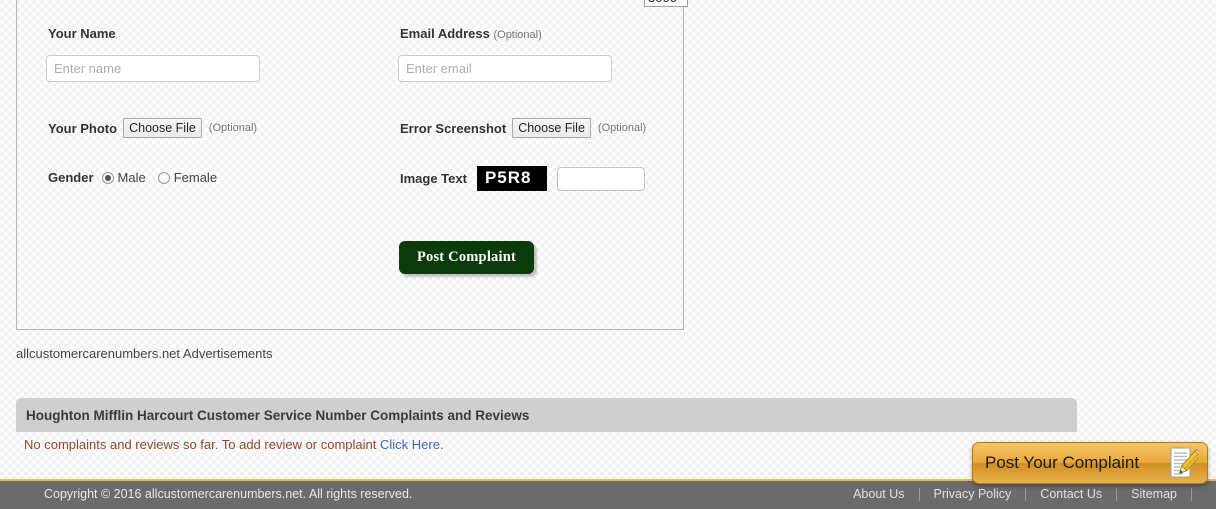 The image size is (1216, 509). I want to click on gender-option-female-label: Female, so click(195, 177).